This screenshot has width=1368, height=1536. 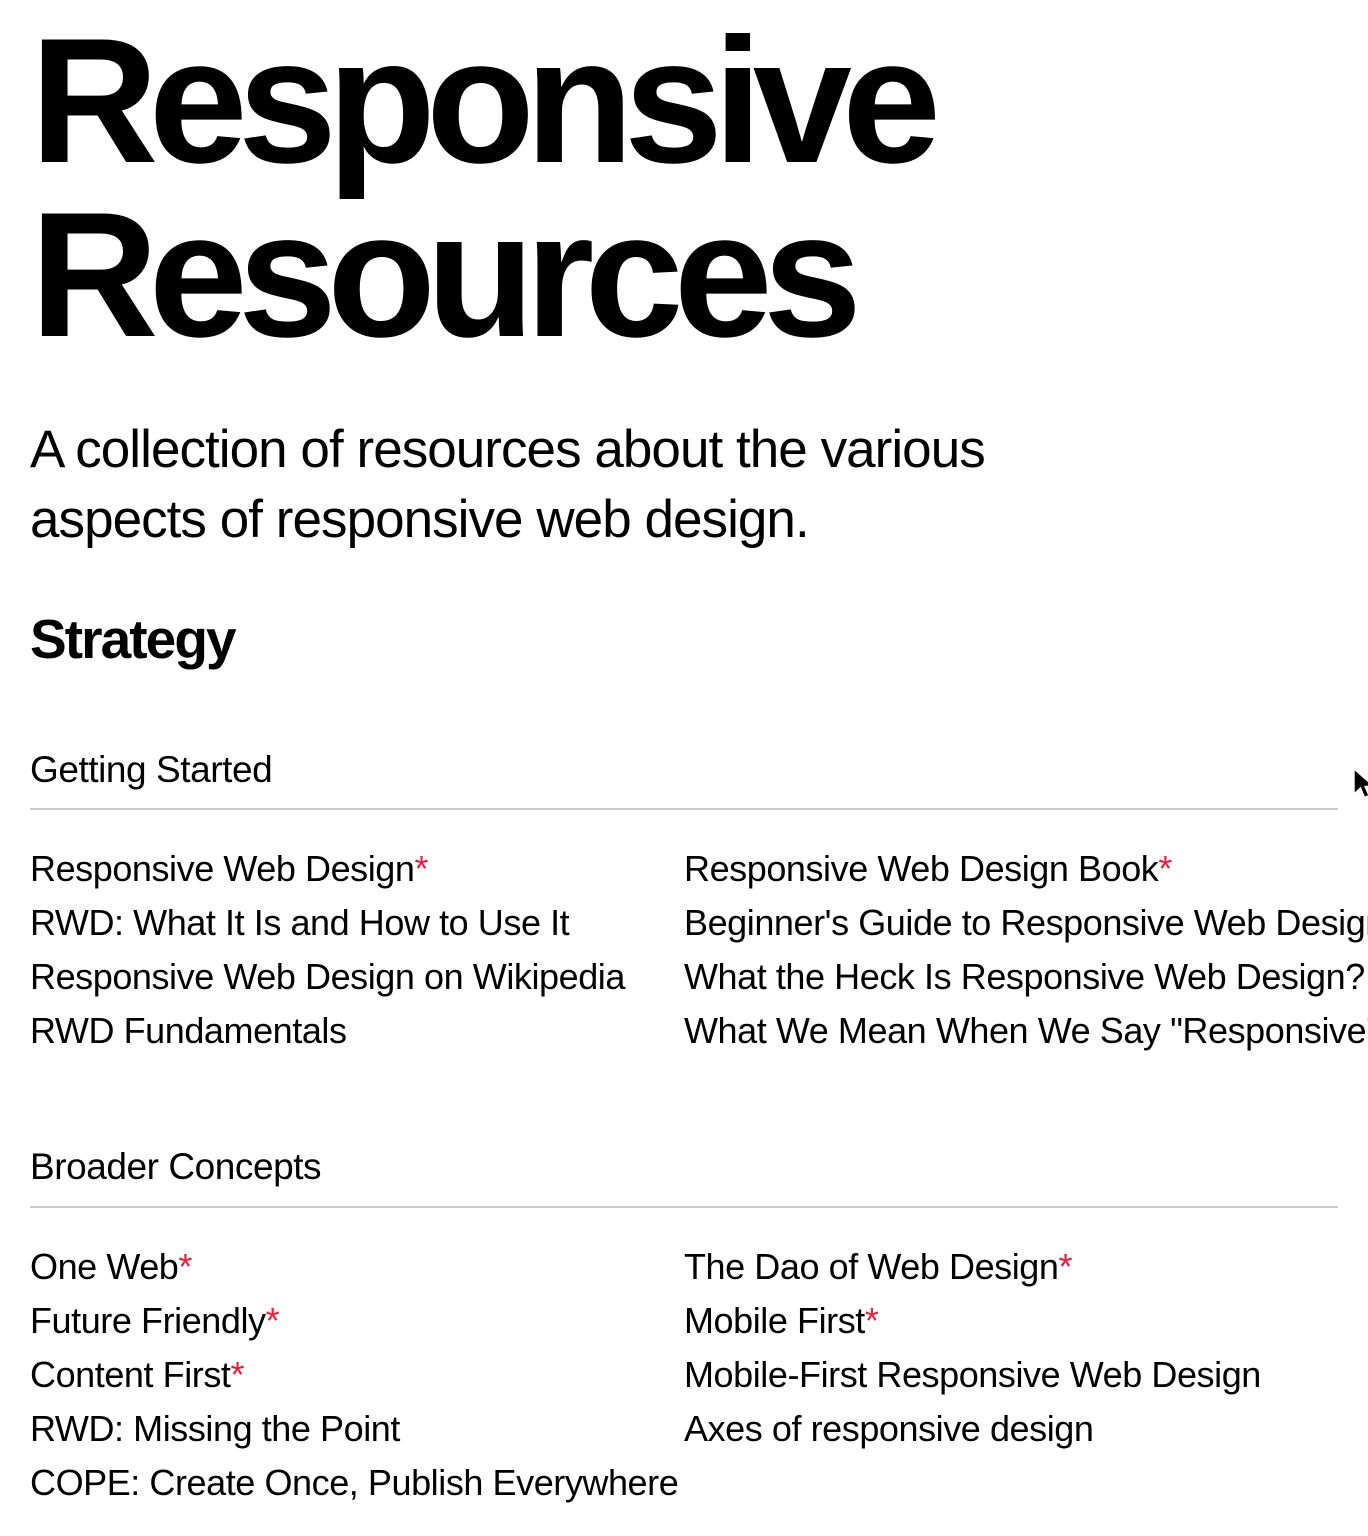 I want to click on resource-link: Responsive Web Design*, so click(x=357, y=869).